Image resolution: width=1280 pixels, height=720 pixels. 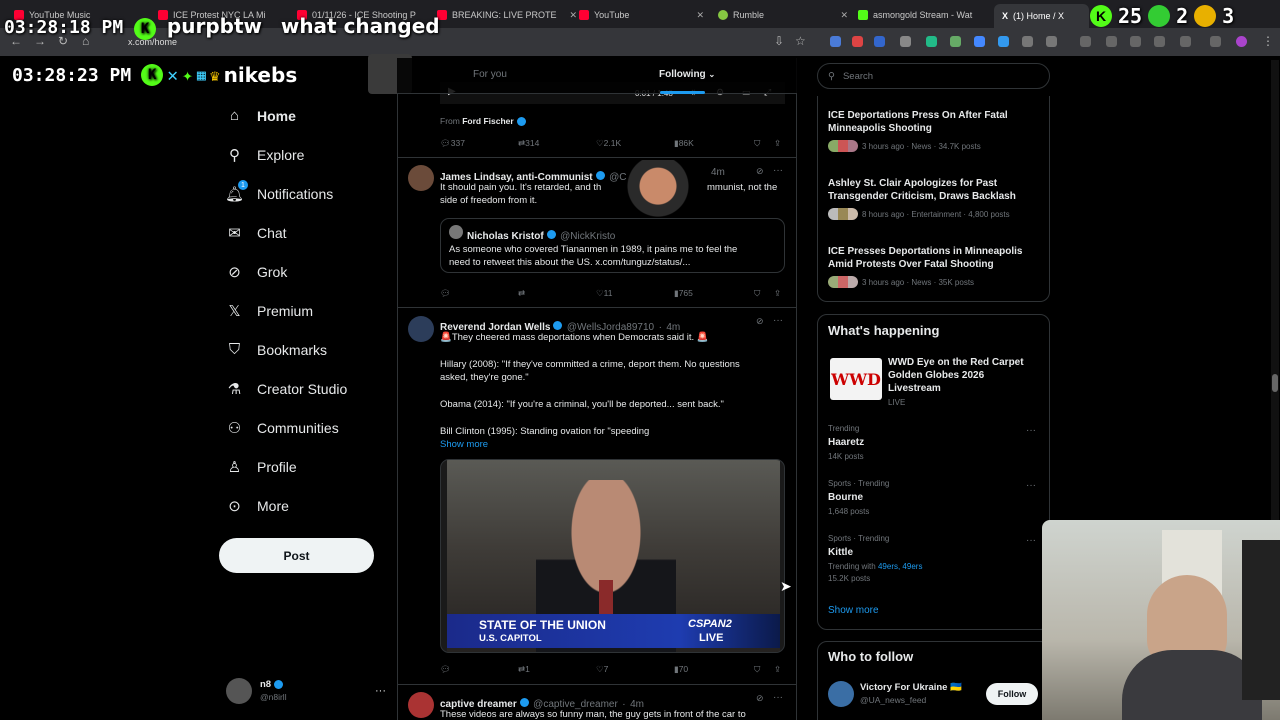 I want to click on search-input: ⚲ Search, so click(x=933, y=76).